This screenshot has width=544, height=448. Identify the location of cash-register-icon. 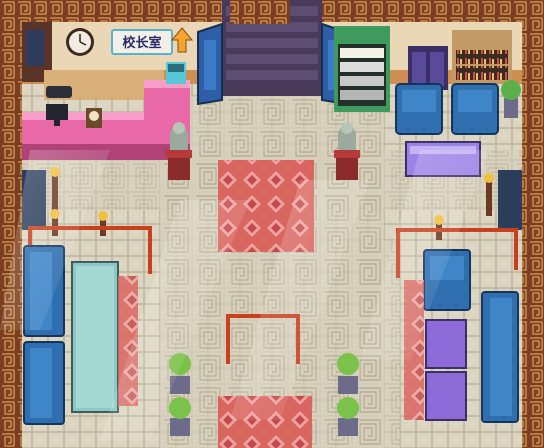
(176, 73).